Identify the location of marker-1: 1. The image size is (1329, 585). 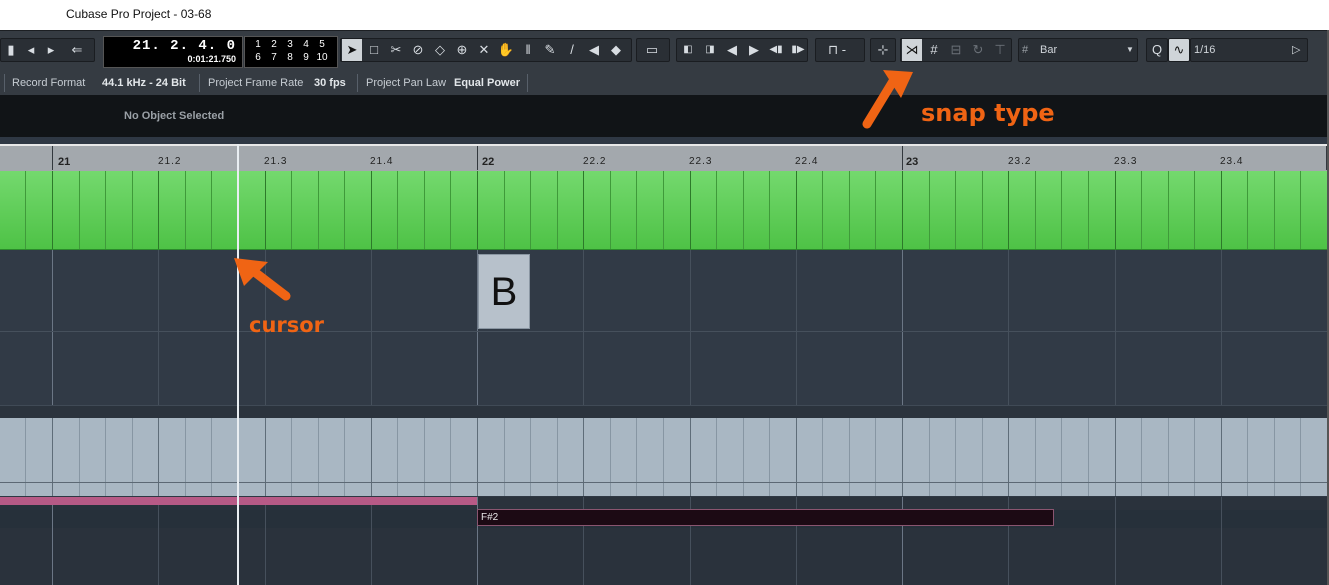
(258, 45).